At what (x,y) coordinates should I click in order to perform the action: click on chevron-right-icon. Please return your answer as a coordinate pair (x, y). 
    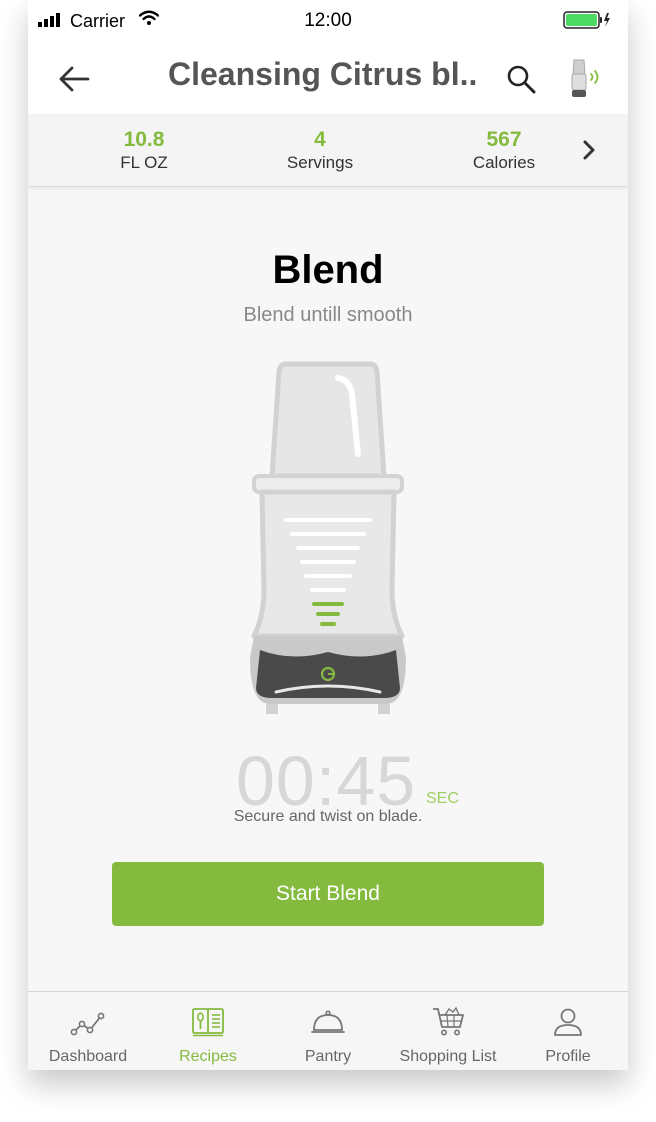
    Looking at the image, I should click on (589, 150).